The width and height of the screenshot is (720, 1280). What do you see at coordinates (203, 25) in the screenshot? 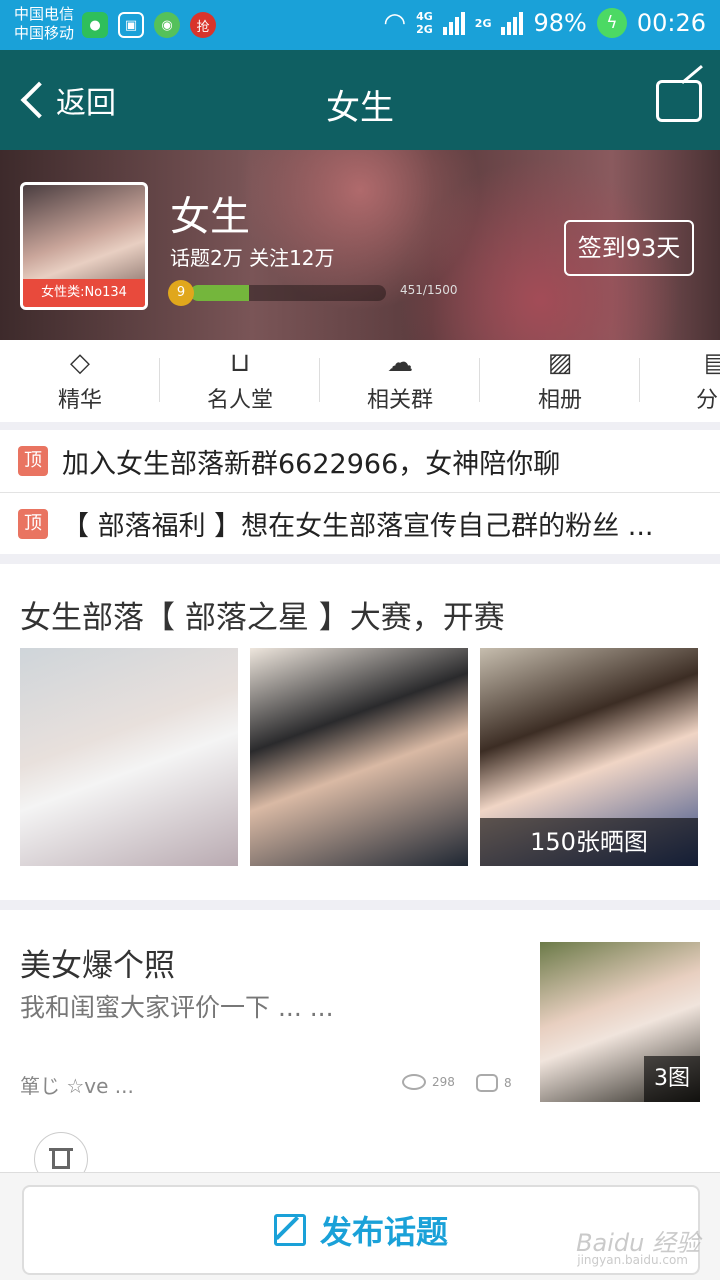
I see `red-packet-icon: 抢` at bounding box center [203, 25].